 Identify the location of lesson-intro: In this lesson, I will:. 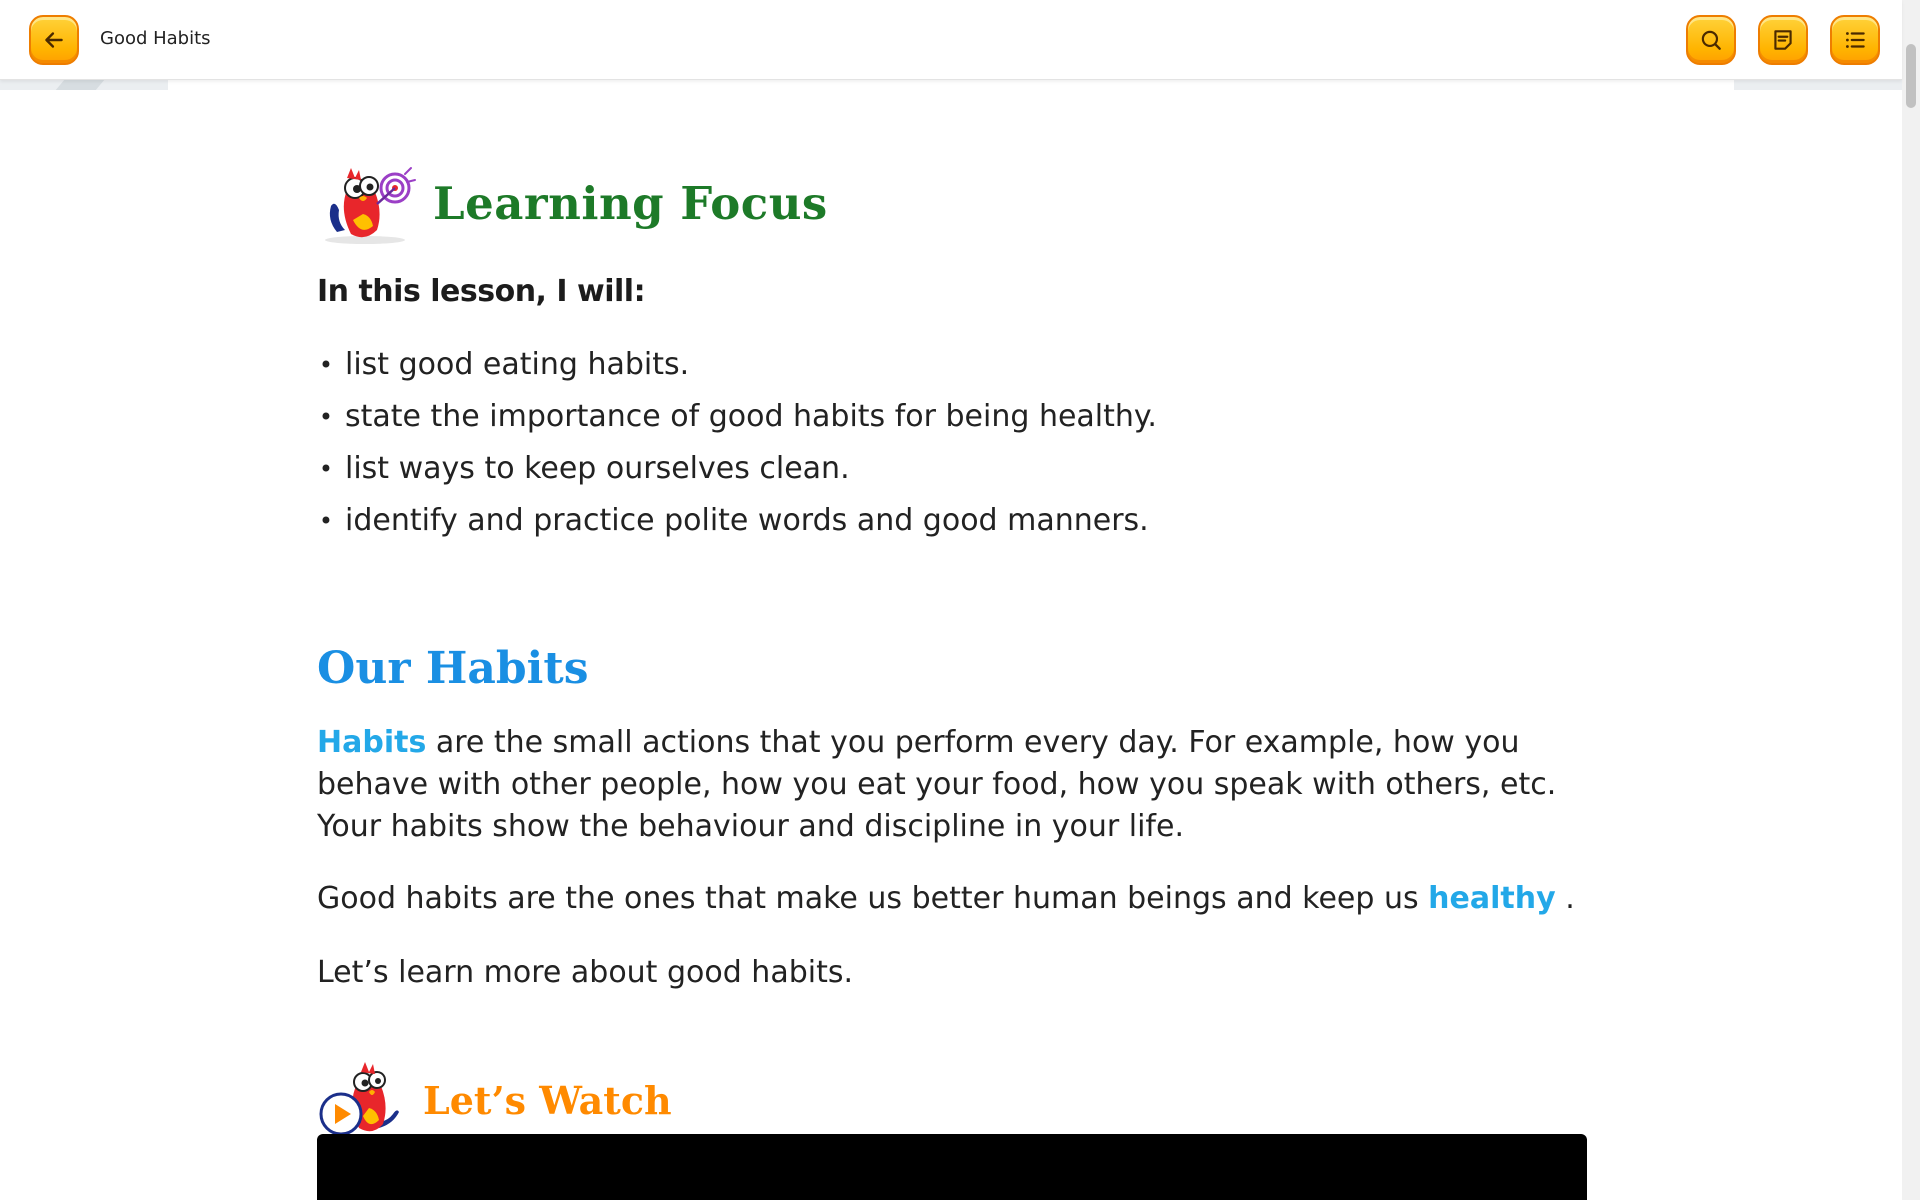
(481, 291).